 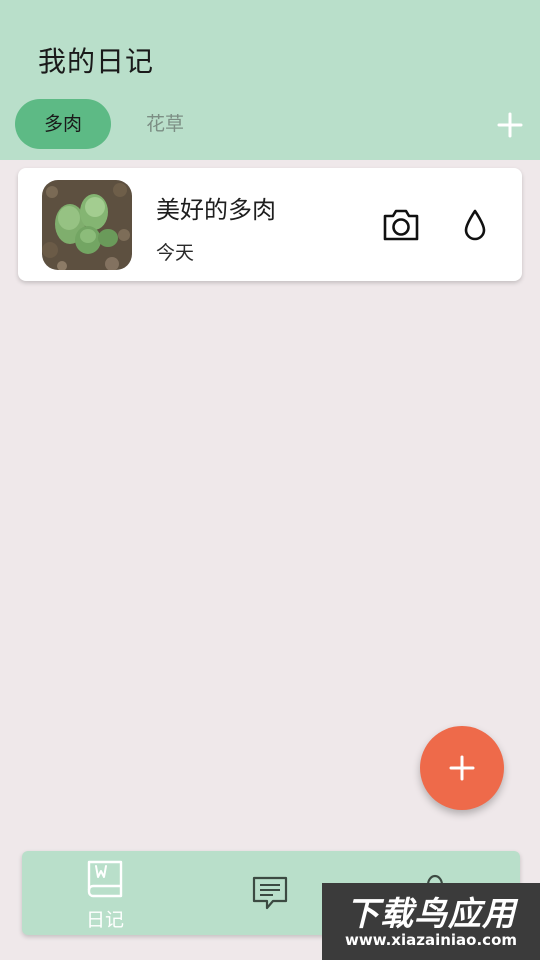 I want to click on watermark-logo: 下载鸟应用 www.xiazainiao.com, so click(x=431, y=921).